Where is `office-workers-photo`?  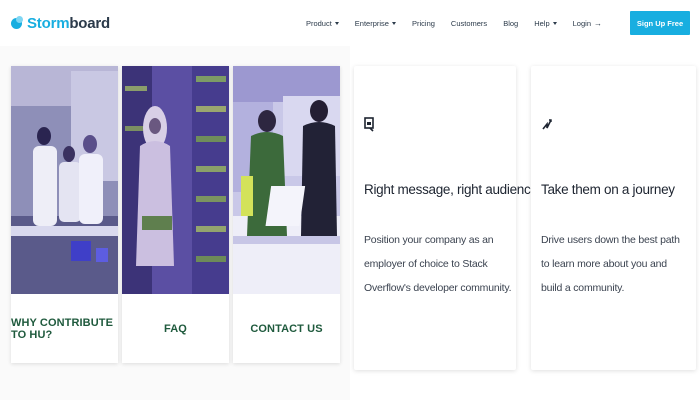 office-workers-photo is located at coordinates (286, 180).